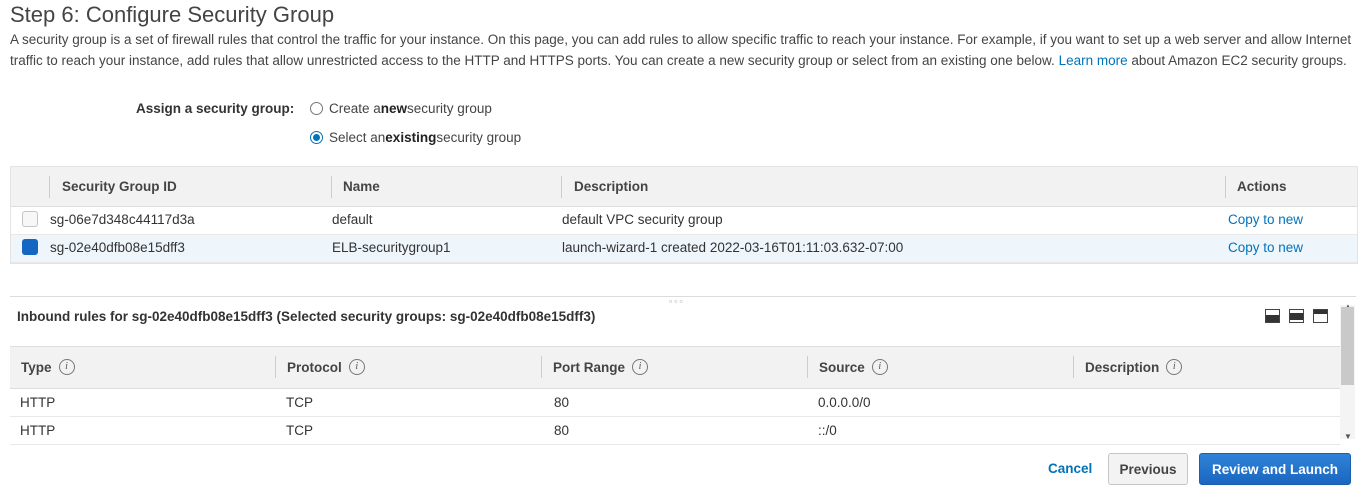 This screenshot has width=1364, height=503. I want to click on radio-select-existing-security-group: Select an existing security group, so click(415, 137).